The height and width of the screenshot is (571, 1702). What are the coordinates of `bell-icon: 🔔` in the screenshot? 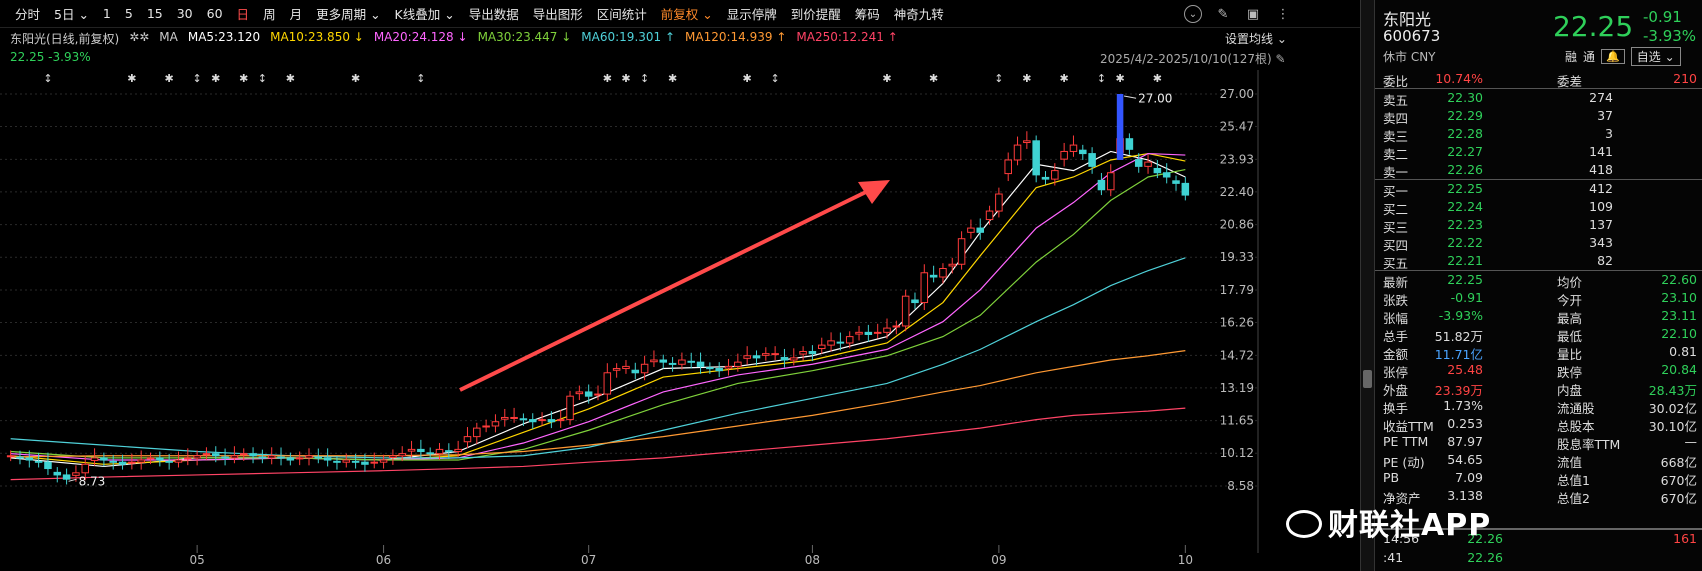 It's located at (1613, 56).